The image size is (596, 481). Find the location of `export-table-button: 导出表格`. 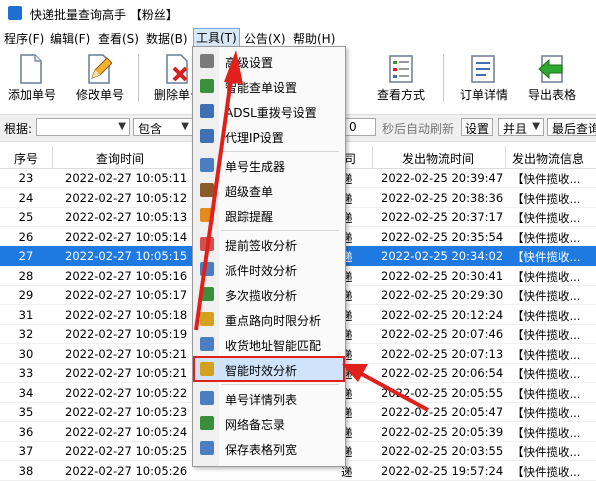

export-table-button: 导出表格 is located at coordinates (552, 78).